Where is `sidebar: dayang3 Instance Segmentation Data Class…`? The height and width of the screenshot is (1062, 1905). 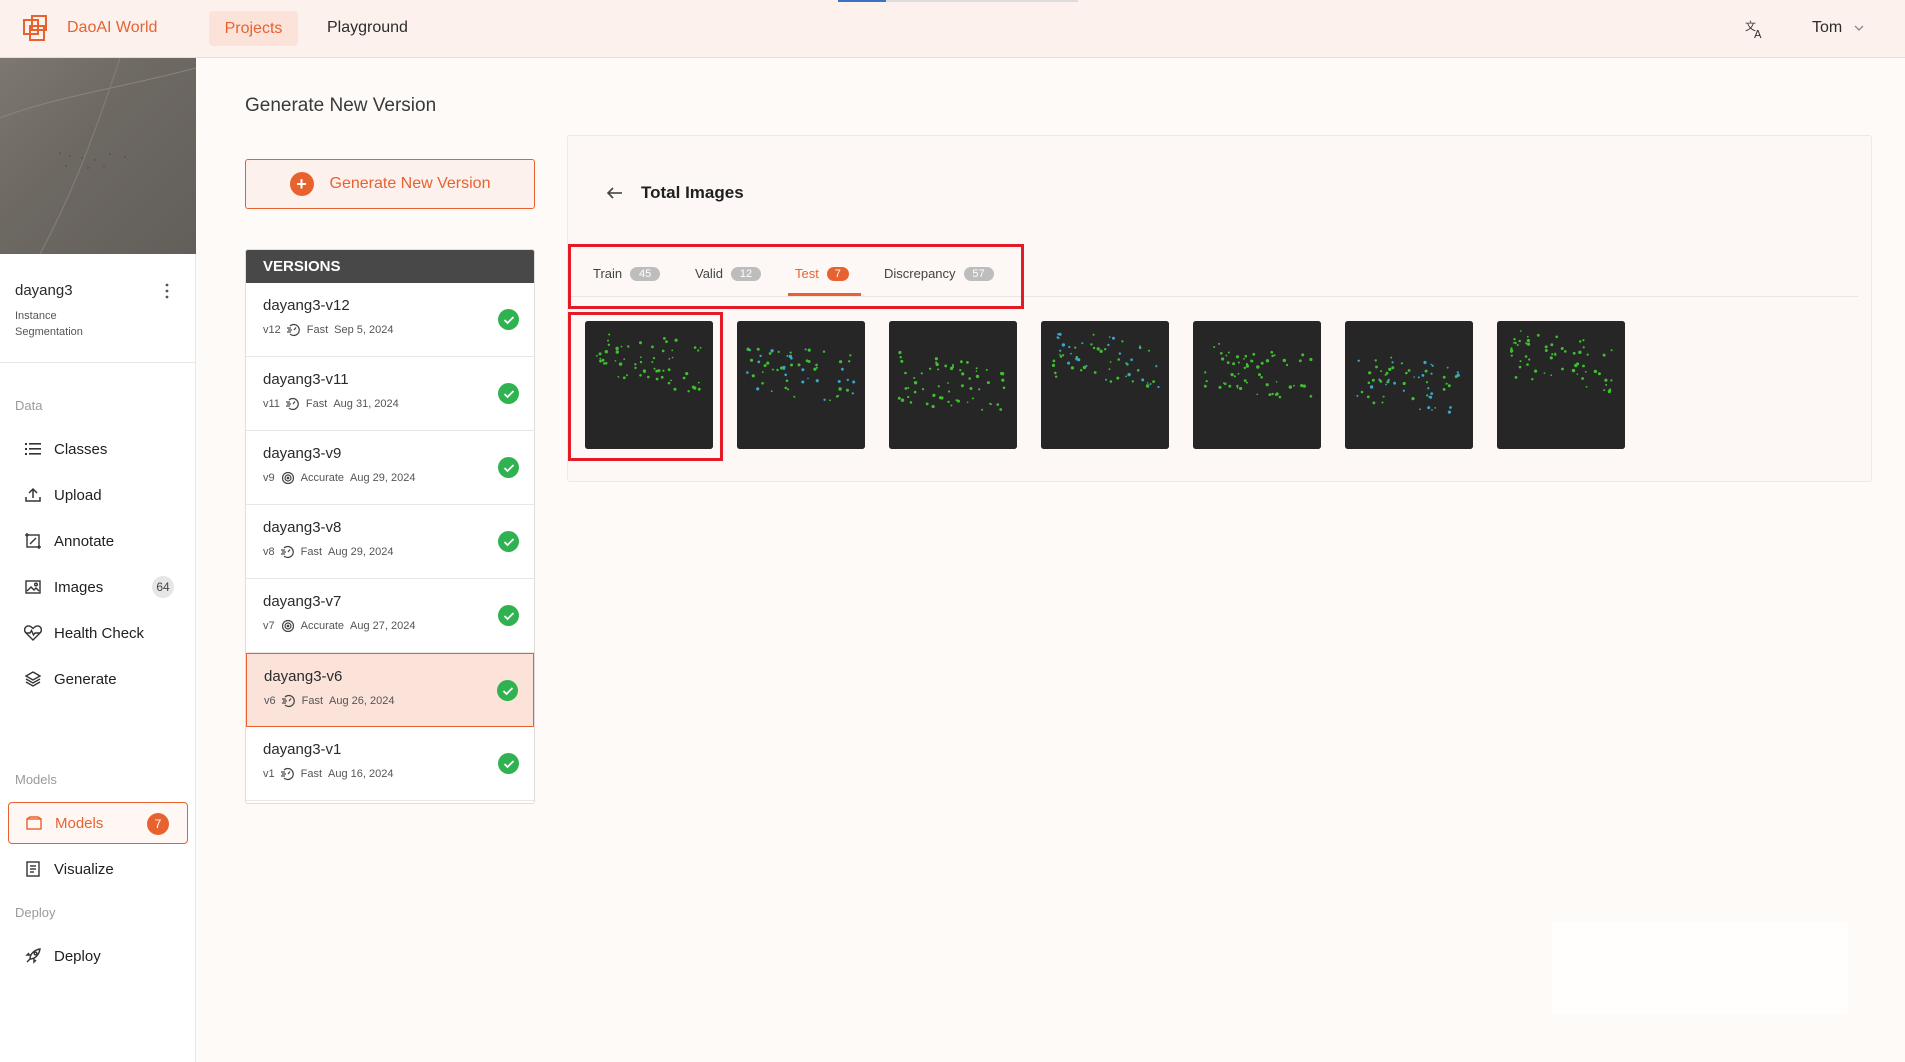
sidebar: dayang3 Instance Segmentation Data Class… is located at coordinates (98, 560).